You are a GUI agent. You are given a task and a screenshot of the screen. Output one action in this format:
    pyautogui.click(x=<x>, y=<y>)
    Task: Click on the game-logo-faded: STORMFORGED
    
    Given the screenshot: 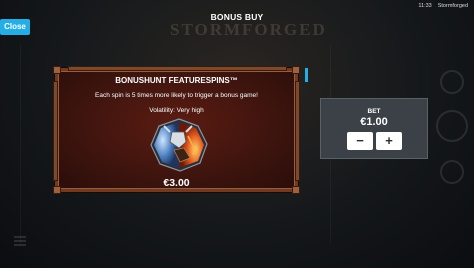 What is the action you would take?
    pyautogui.click(x=248, y=29)
    